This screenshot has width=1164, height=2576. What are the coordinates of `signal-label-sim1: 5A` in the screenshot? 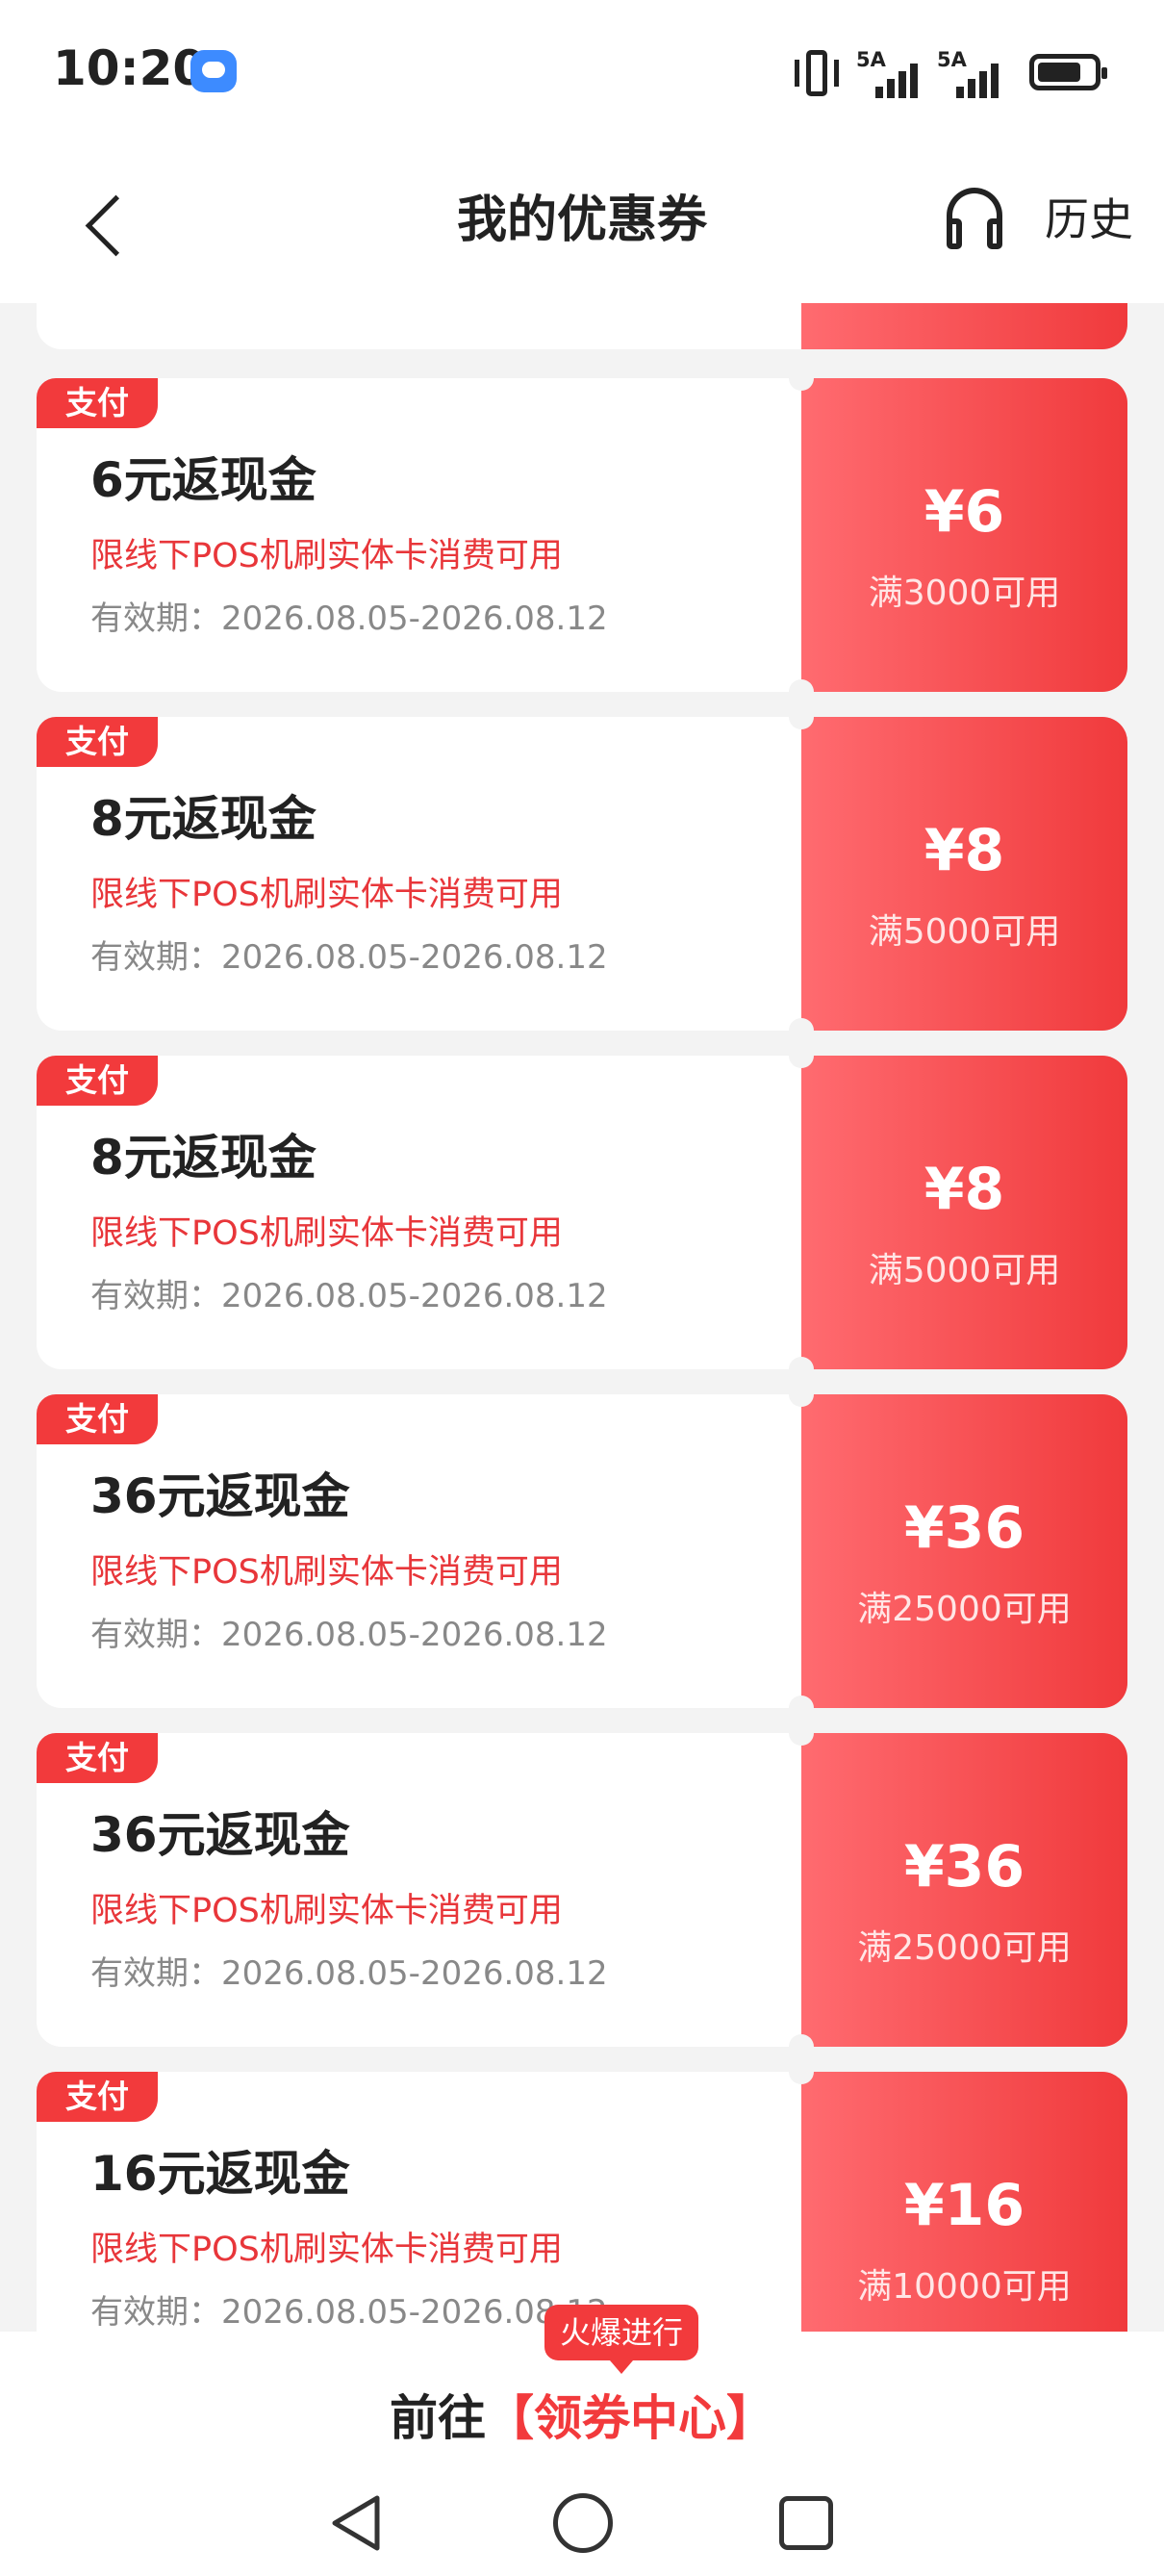 It's located at (871, 59).